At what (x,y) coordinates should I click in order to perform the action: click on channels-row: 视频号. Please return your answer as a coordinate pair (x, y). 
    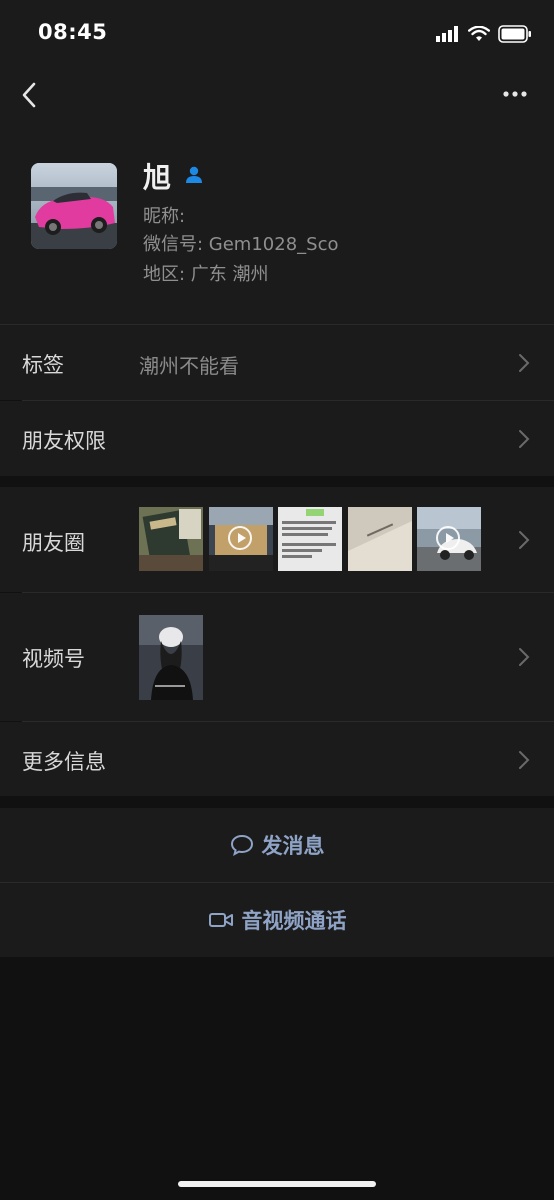
    Looking at the image, I should click on (277, 657).